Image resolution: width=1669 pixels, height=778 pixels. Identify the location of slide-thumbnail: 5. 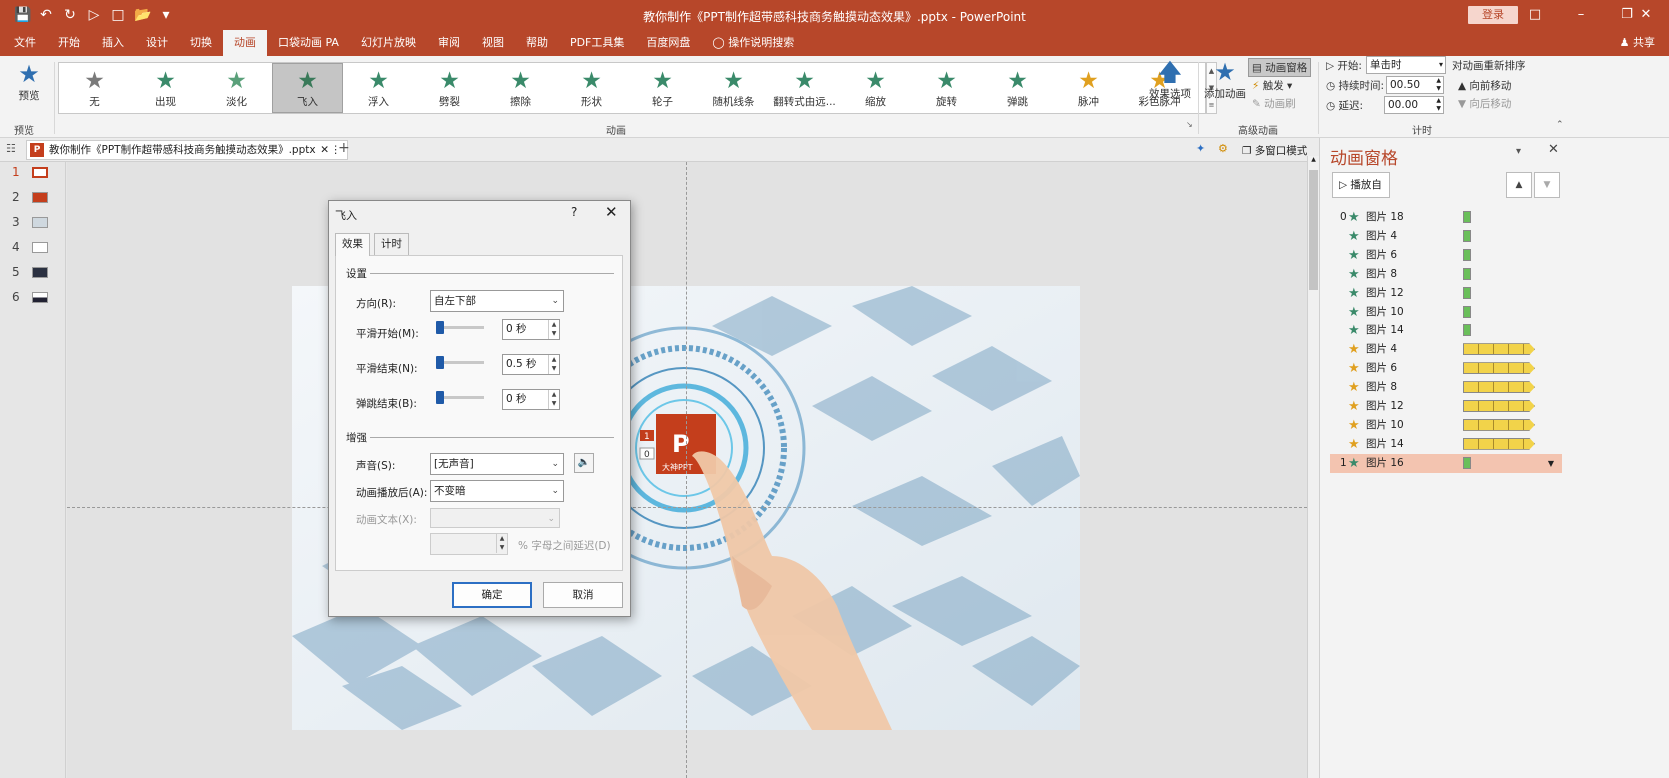
(32, 273).